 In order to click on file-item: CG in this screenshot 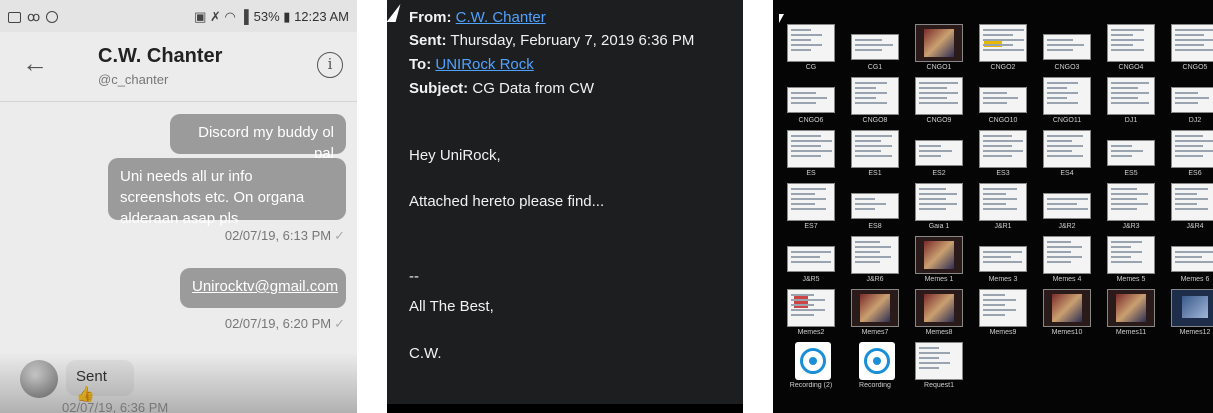, I will do `click(811, 51)`.